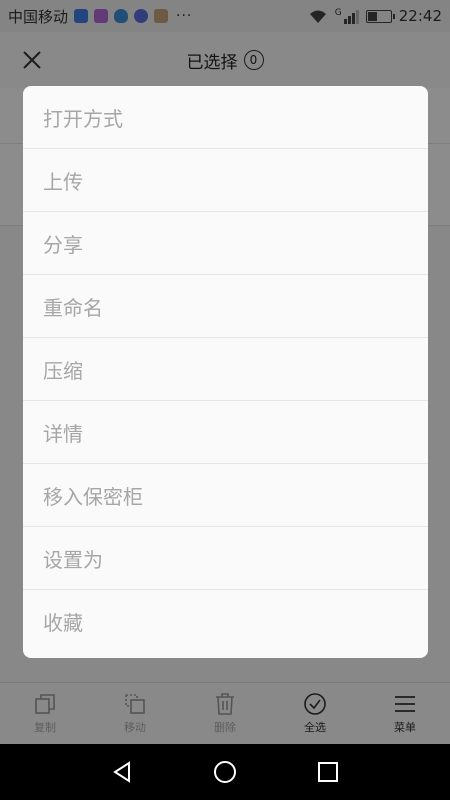  What do you see at coordinates (225, 432) in the screenshot?
I see `menu-item-details: 详情` at bounding box center [225, 432].